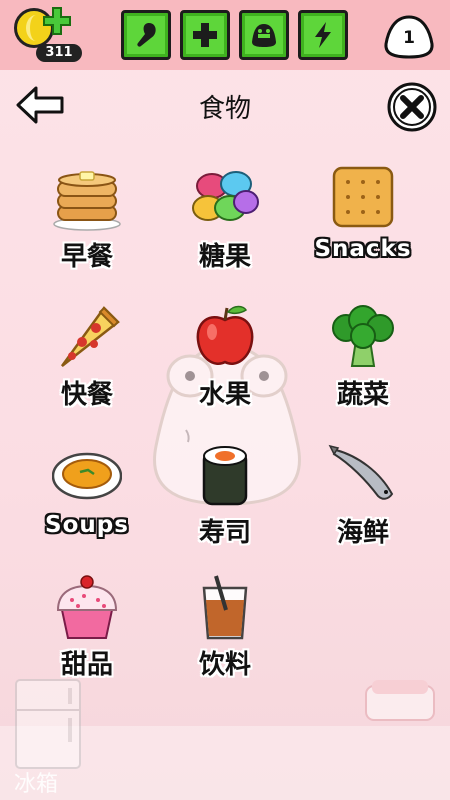  Describe the element at coordinates (224, 109) in the screenshot. I see `page-title: 食物` at that location.